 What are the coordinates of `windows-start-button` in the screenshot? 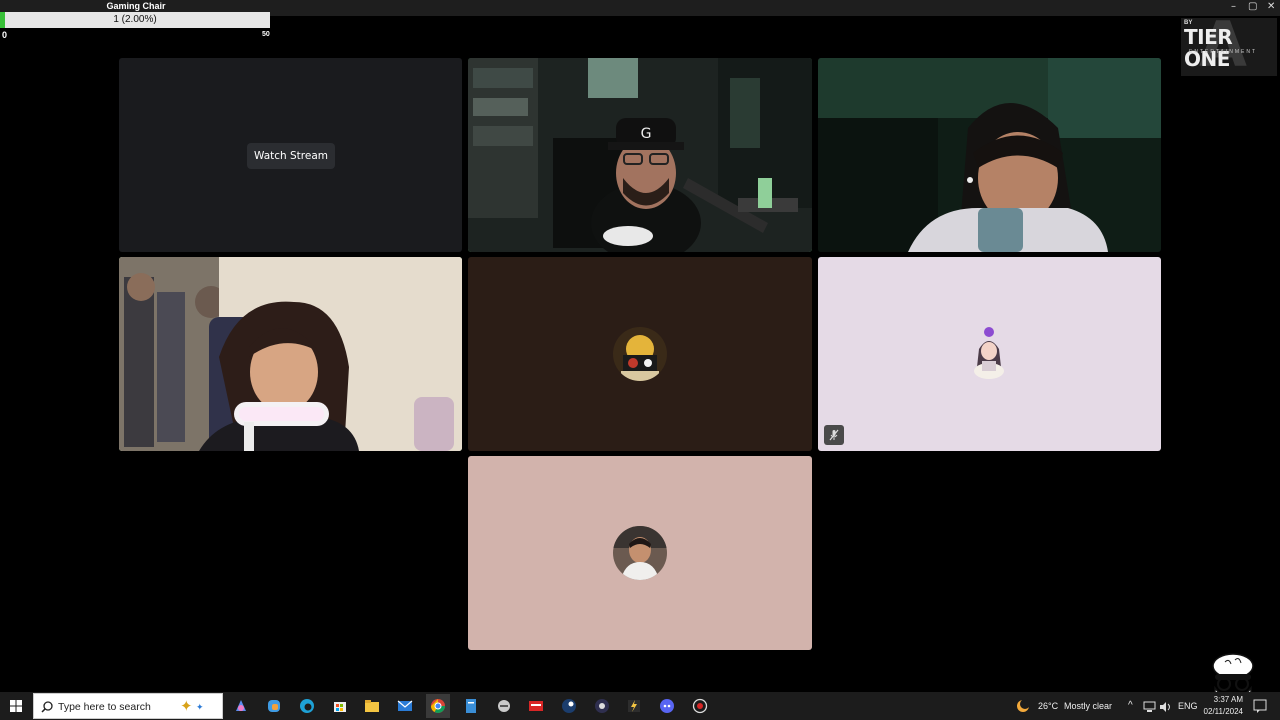 It's located at (16, 706).